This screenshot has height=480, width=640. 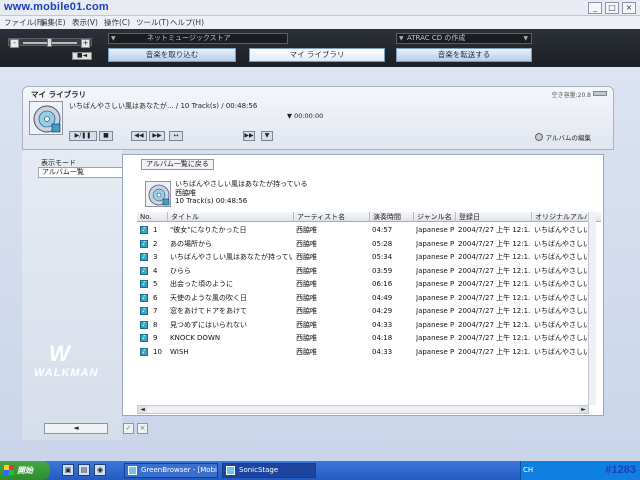 I want to click on playback-time: ▼ 00:00:00, so click(x=305, y=116).